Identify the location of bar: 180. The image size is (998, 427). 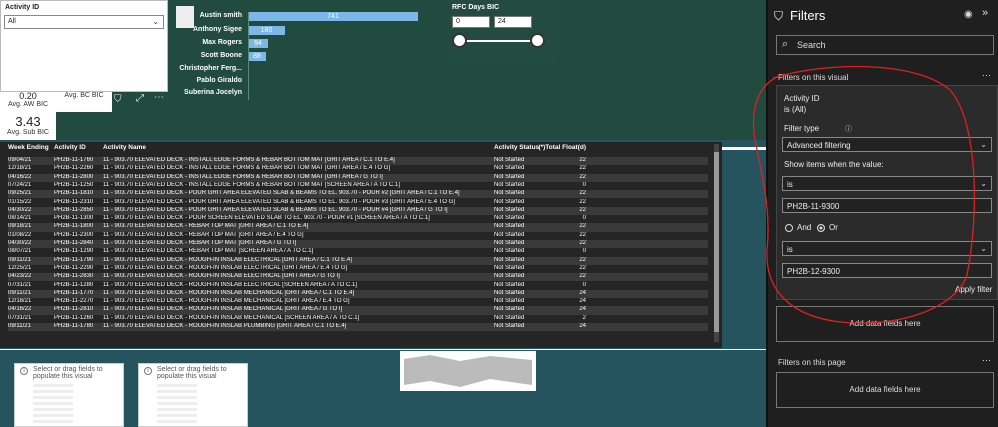
(266, 30).